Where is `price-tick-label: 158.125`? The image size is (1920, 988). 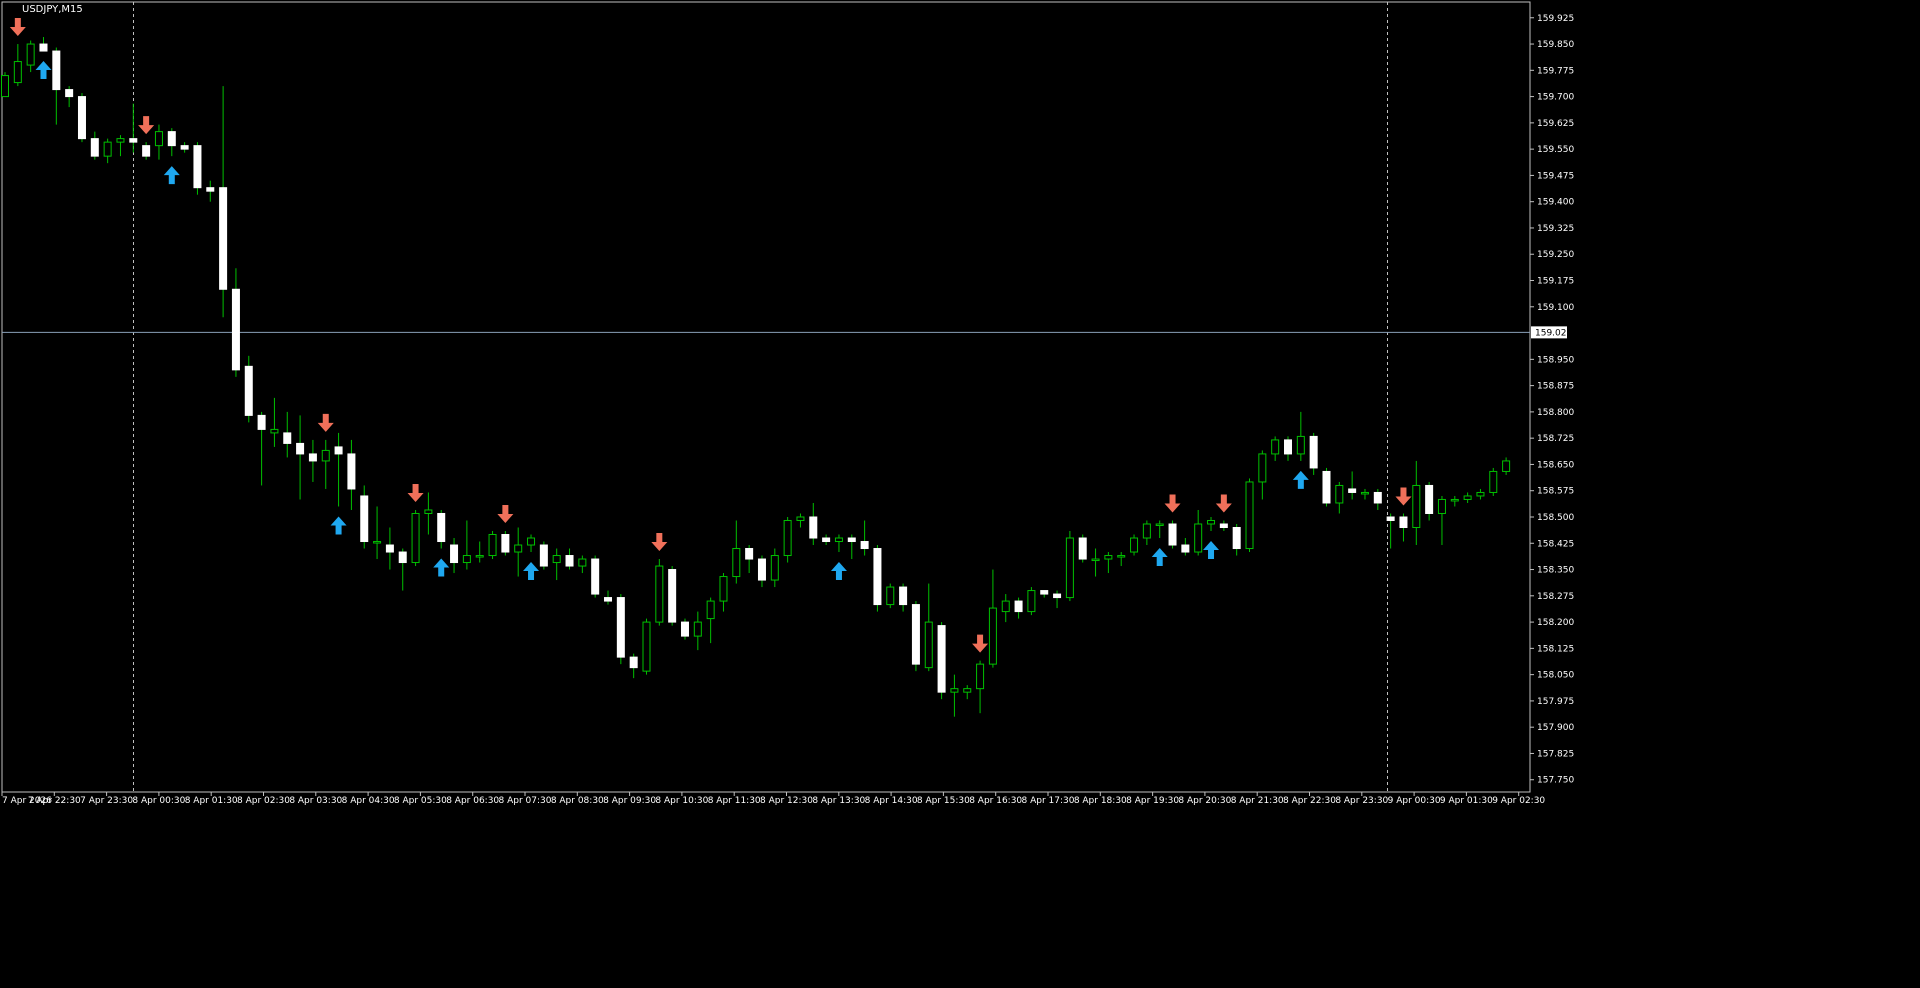
price-tick-label: 158.125 is located at coordinates (1555, 649).